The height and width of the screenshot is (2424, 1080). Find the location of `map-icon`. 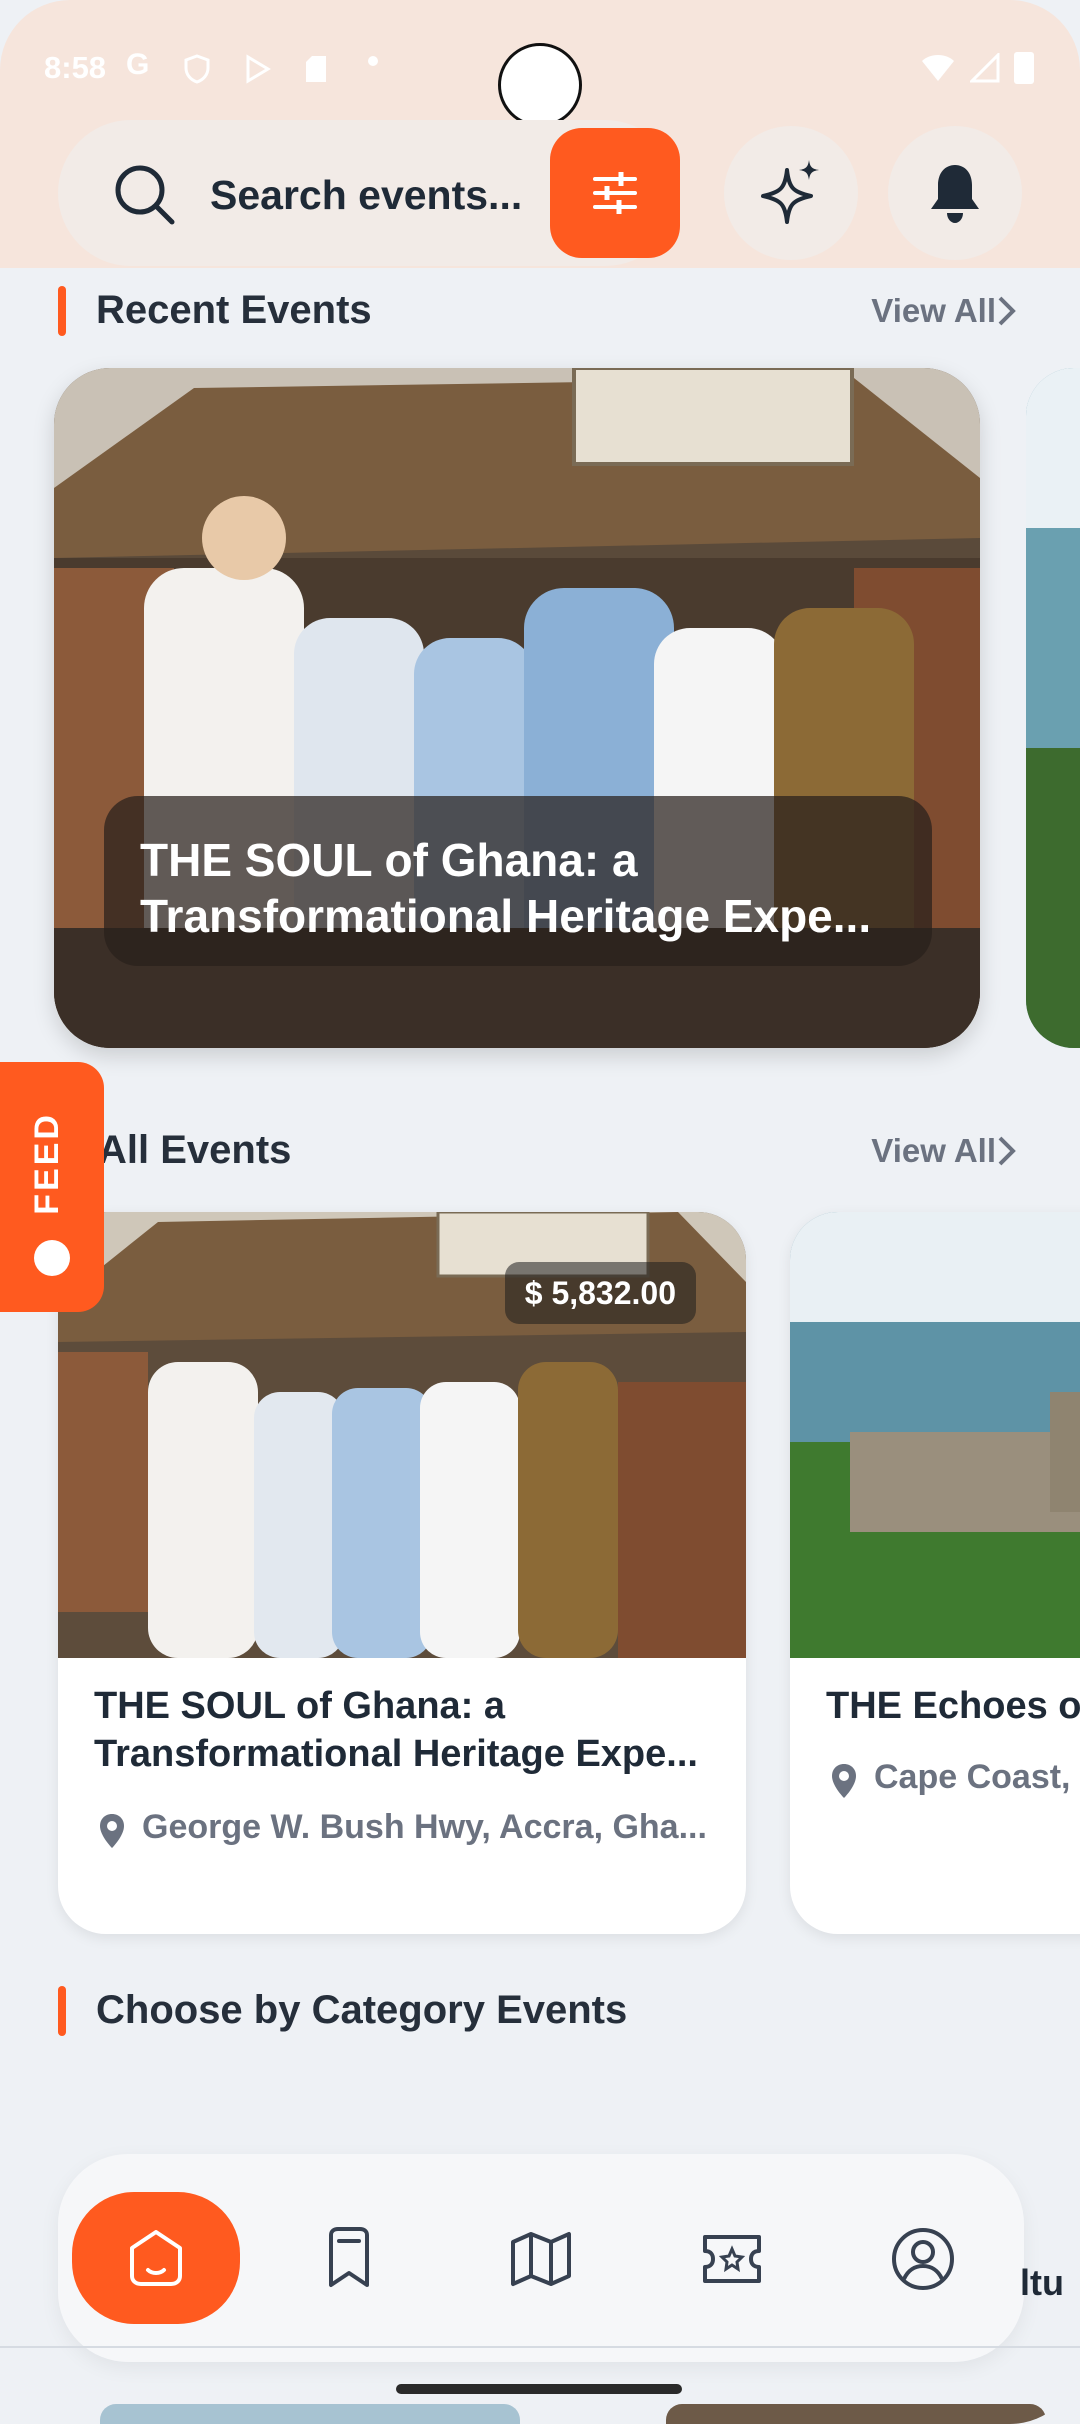

map-icon is located at coordinates (541, 2259).